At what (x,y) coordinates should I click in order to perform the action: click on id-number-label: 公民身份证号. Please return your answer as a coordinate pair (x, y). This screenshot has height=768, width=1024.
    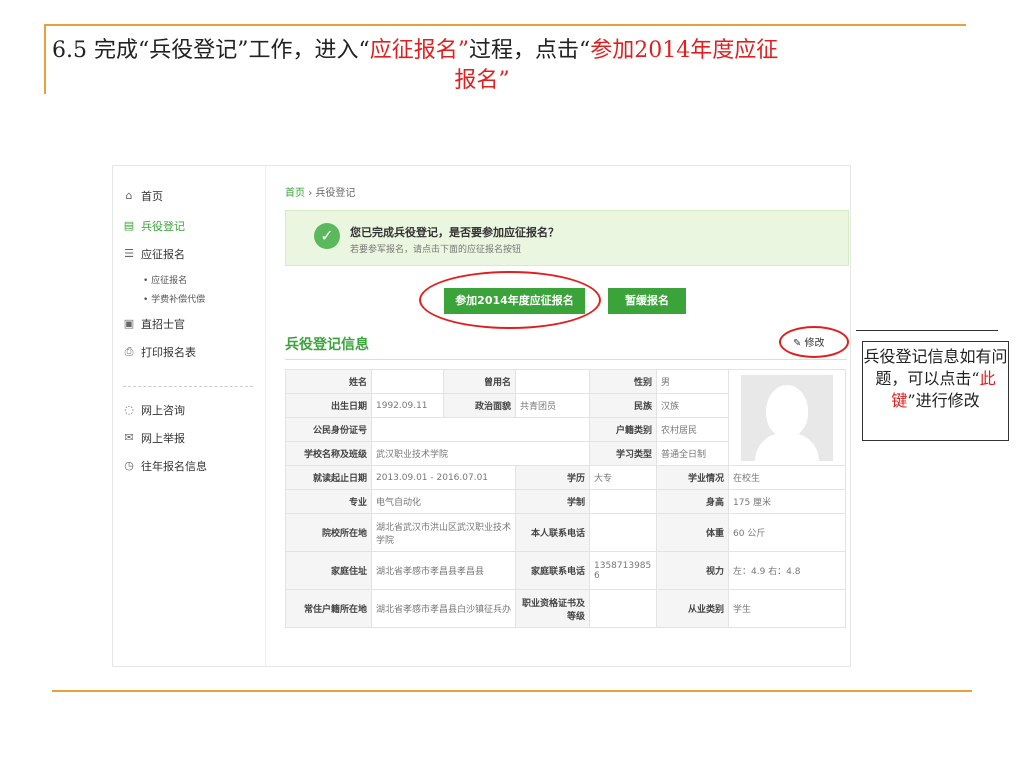
    Looking at the image, I should click on (328, 429).